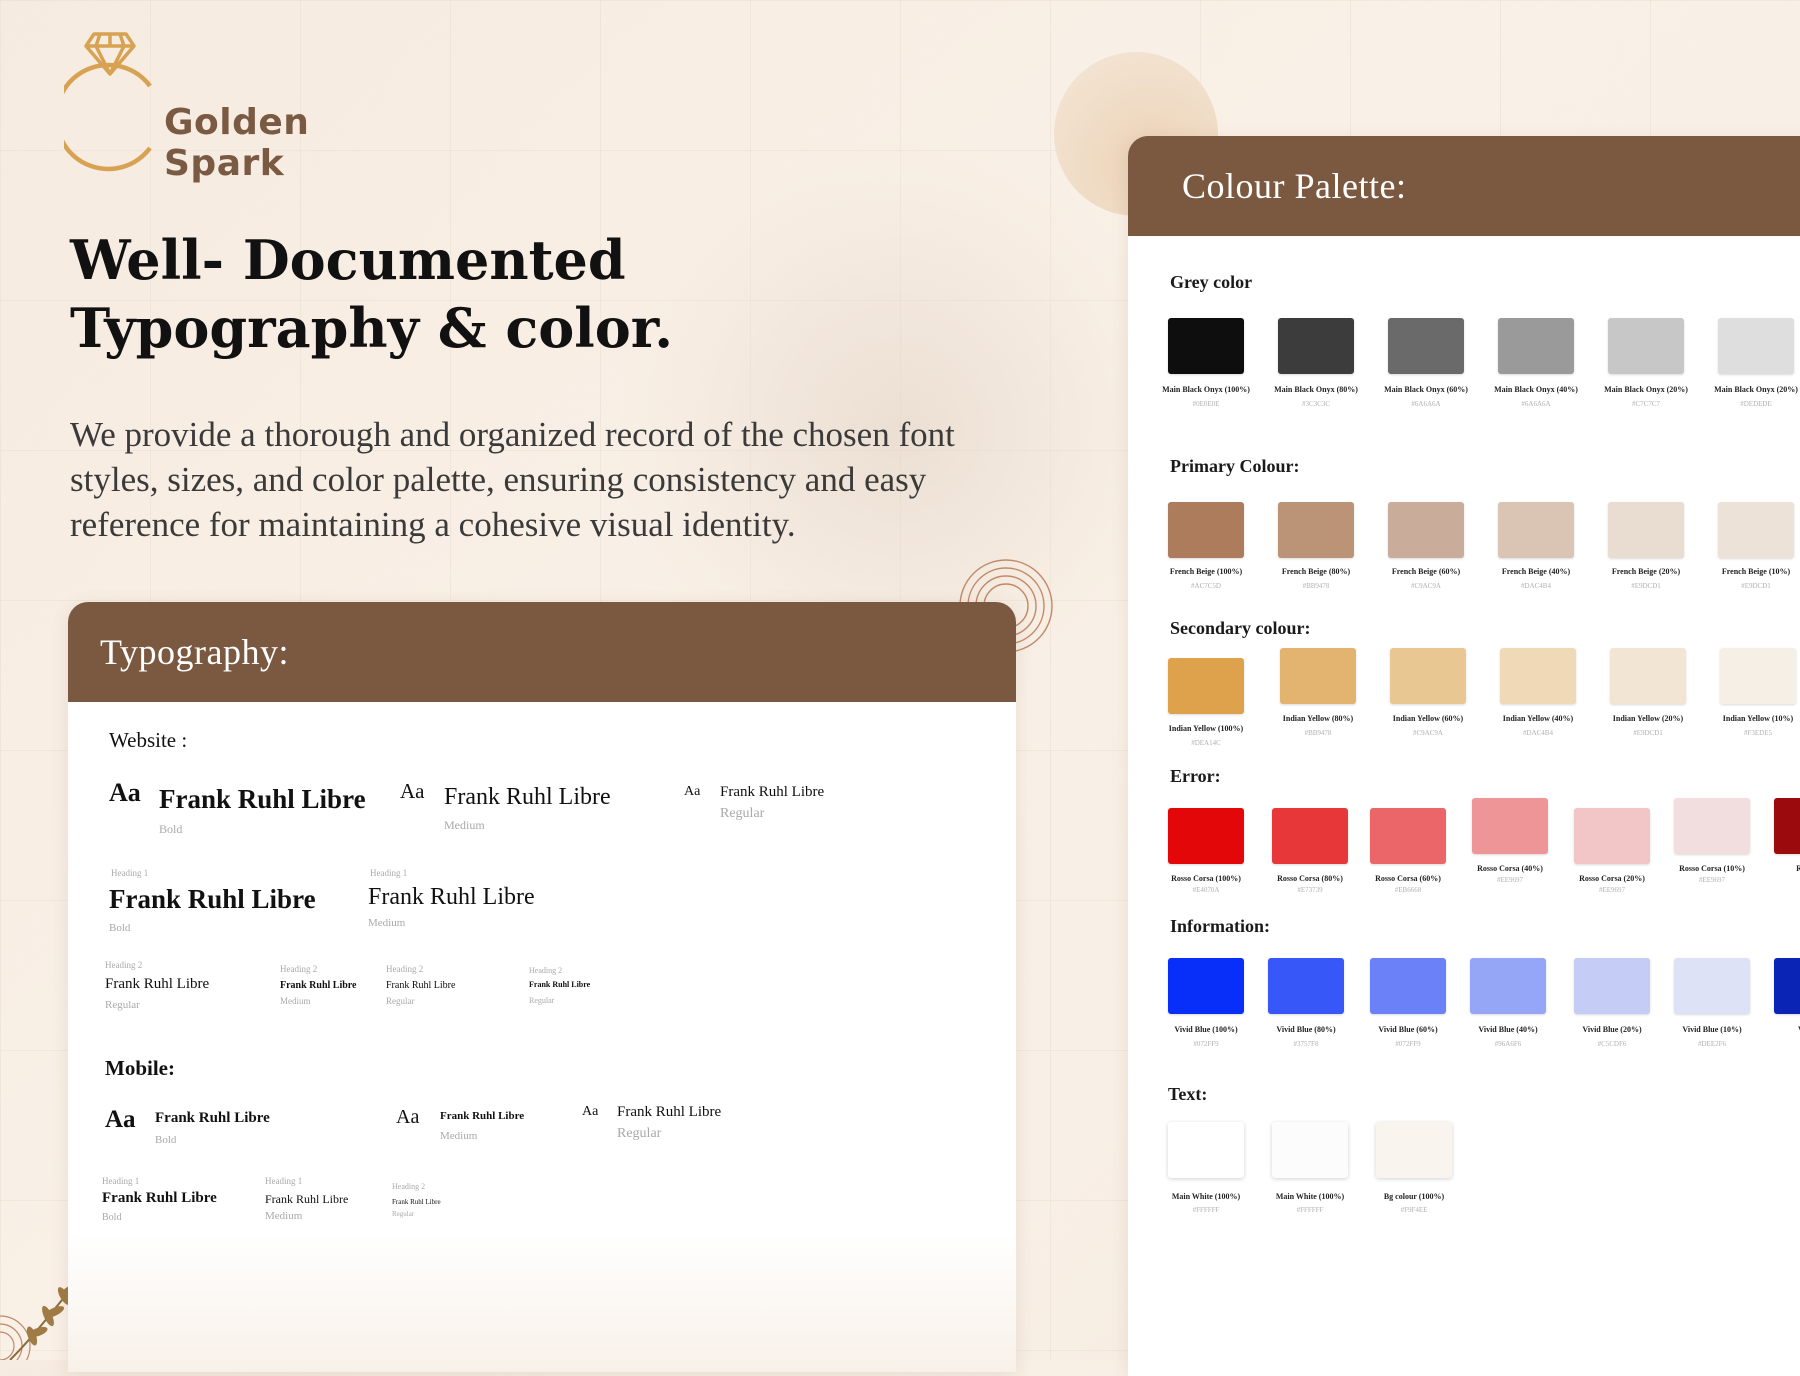 The height and width of the screenshot is (1376, 1800). I want to click on swatch-name: Indian Yellow (20%), so click(1648, 718).